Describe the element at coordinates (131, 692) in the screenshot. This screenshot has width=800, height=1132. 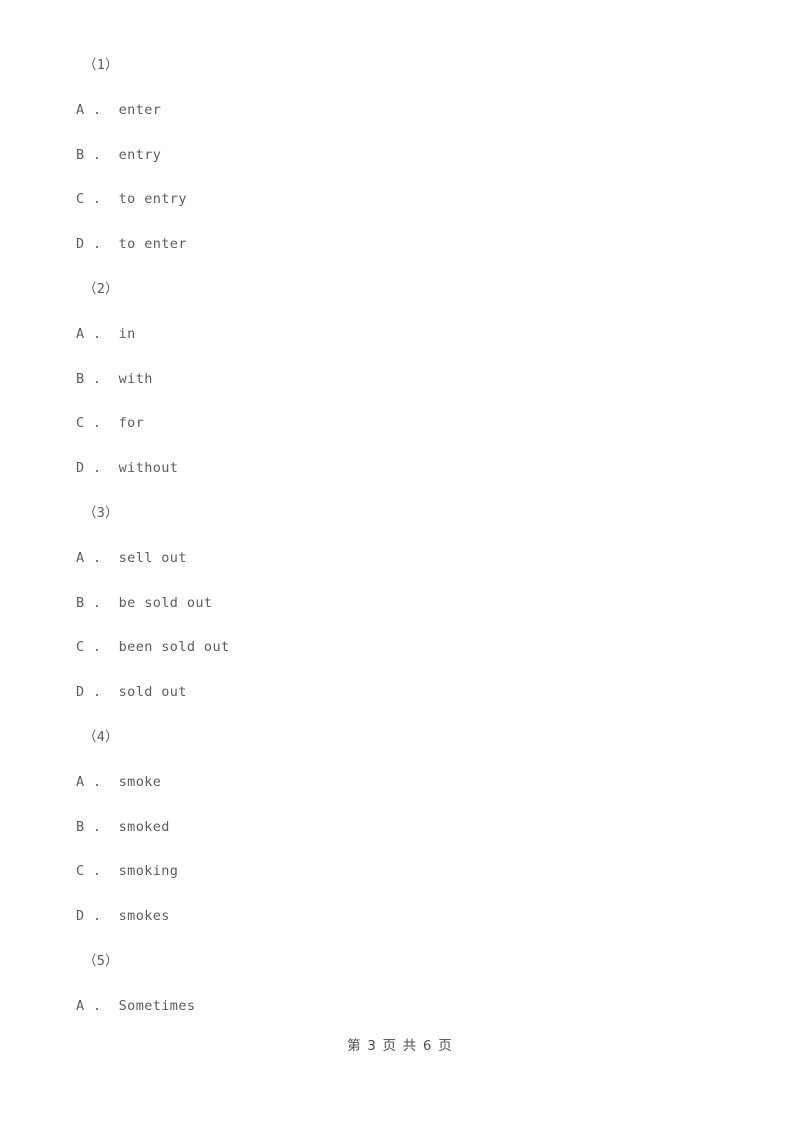
I see `answer-option: D . sold out` at that location.